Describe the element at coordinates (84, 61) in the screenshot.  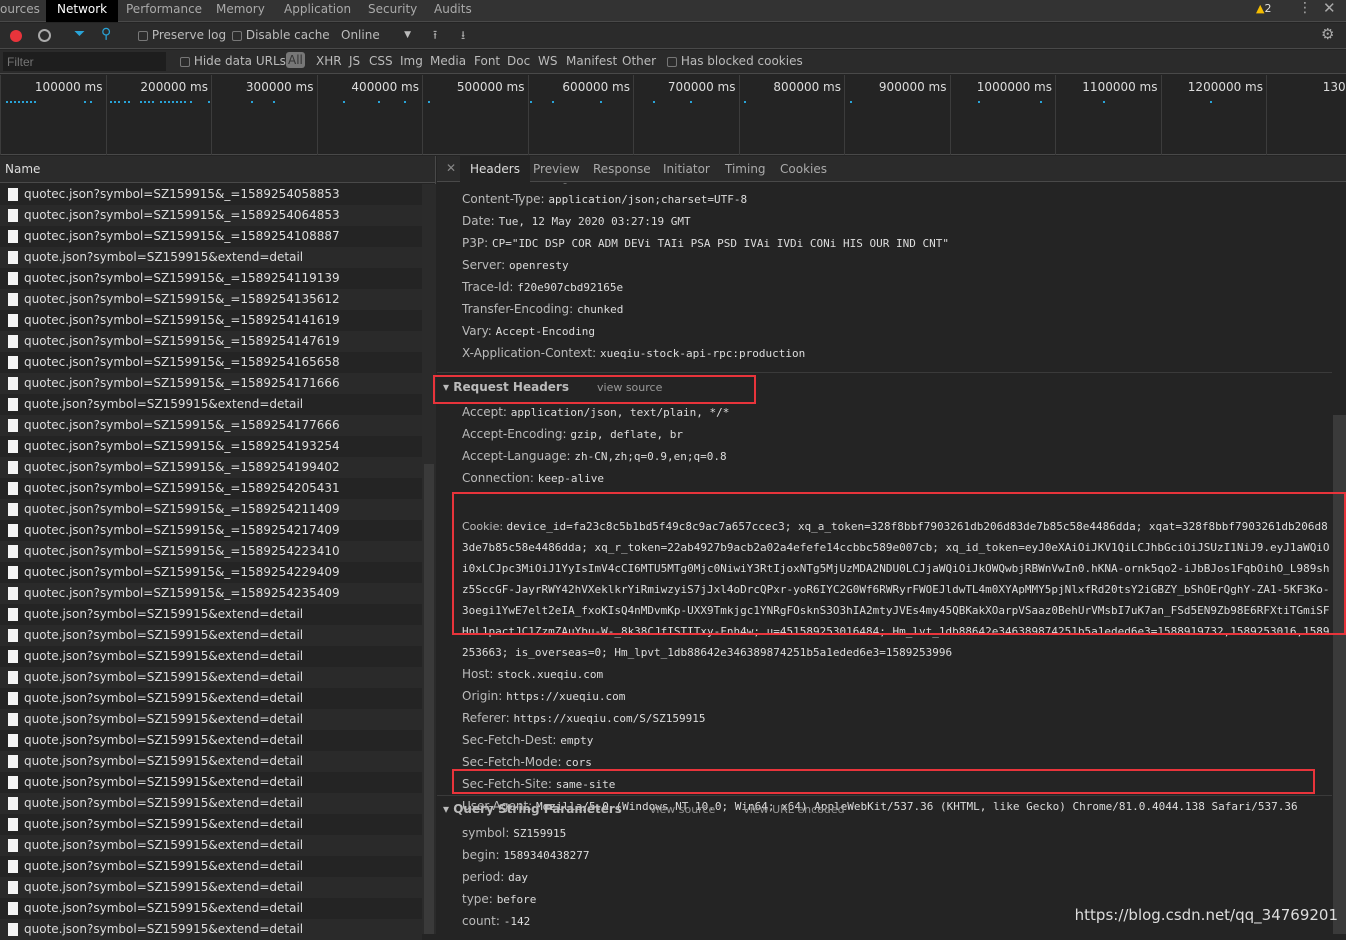
I see `filter-input` at that location.